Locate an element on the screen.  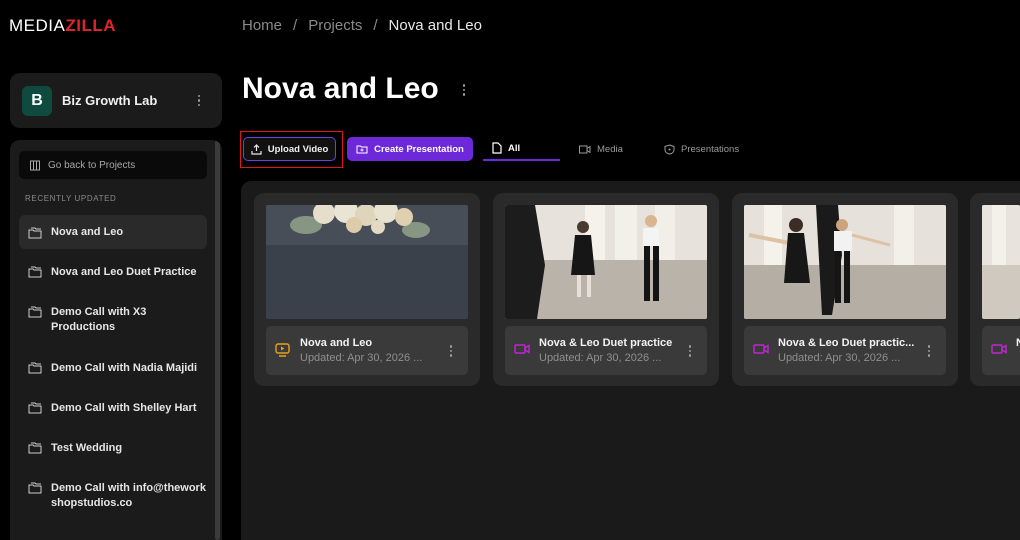
breadcrumb-home: Home is located at coordinates (262, 25).